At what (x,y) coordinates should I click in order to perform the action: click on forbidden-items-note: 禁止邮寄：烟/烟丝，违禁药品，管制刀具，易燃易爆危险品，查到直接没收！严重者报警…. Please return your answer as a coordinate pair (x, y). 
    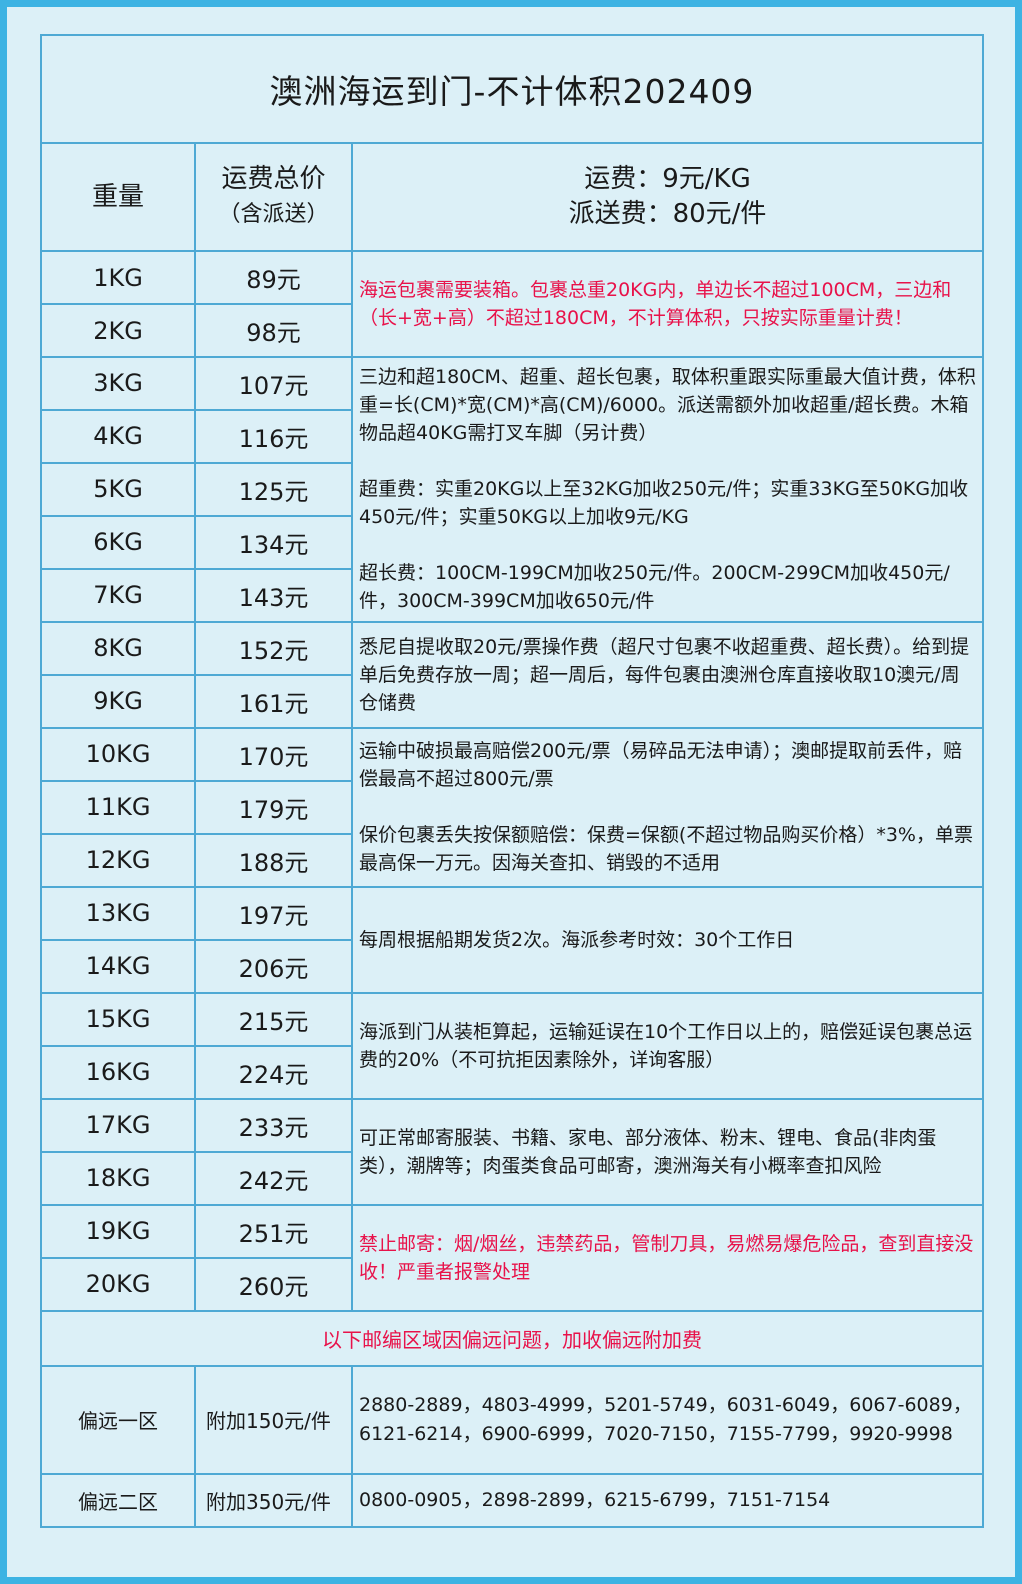
    Looking at the image, I should click on (667, 1257).